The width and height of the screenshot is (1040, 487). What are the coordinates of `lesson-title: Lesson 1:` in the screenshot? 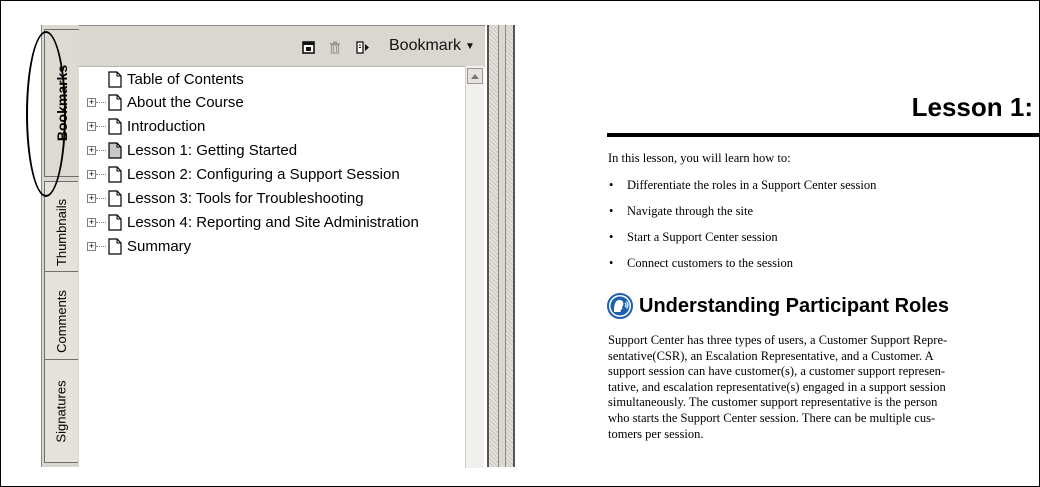 It's located at (972, 107).